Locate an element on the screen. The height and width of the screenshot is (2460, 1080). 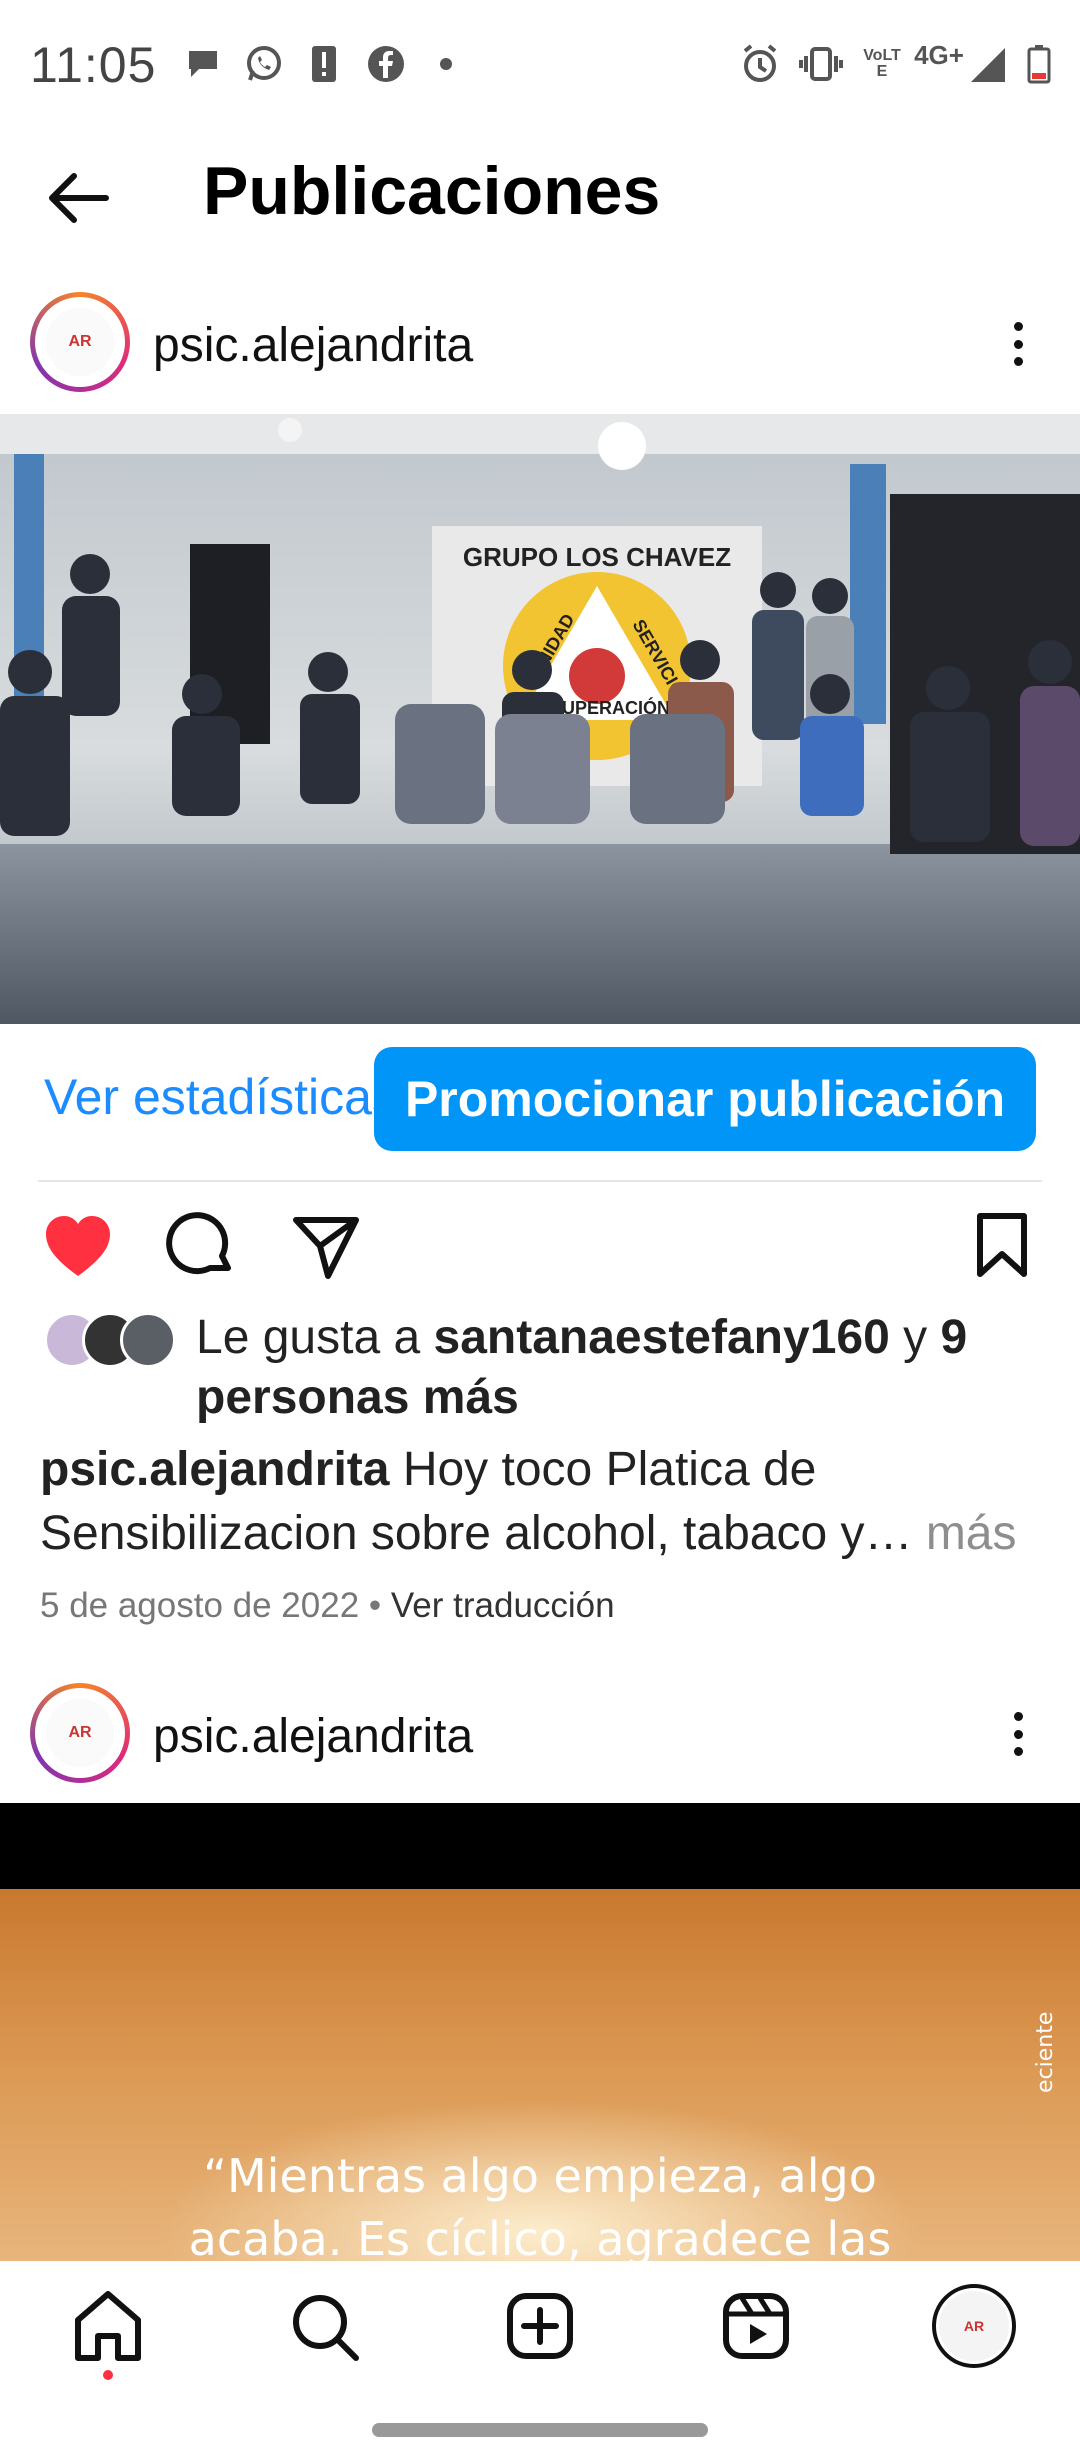
volte-icon: VoLTE is located at coordinates (882, 63).